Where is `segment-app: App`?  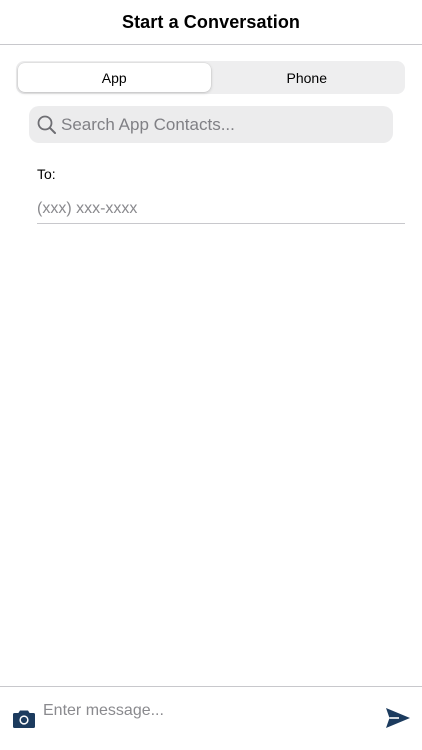
segment-app: App is located at coordinates (114, 77).